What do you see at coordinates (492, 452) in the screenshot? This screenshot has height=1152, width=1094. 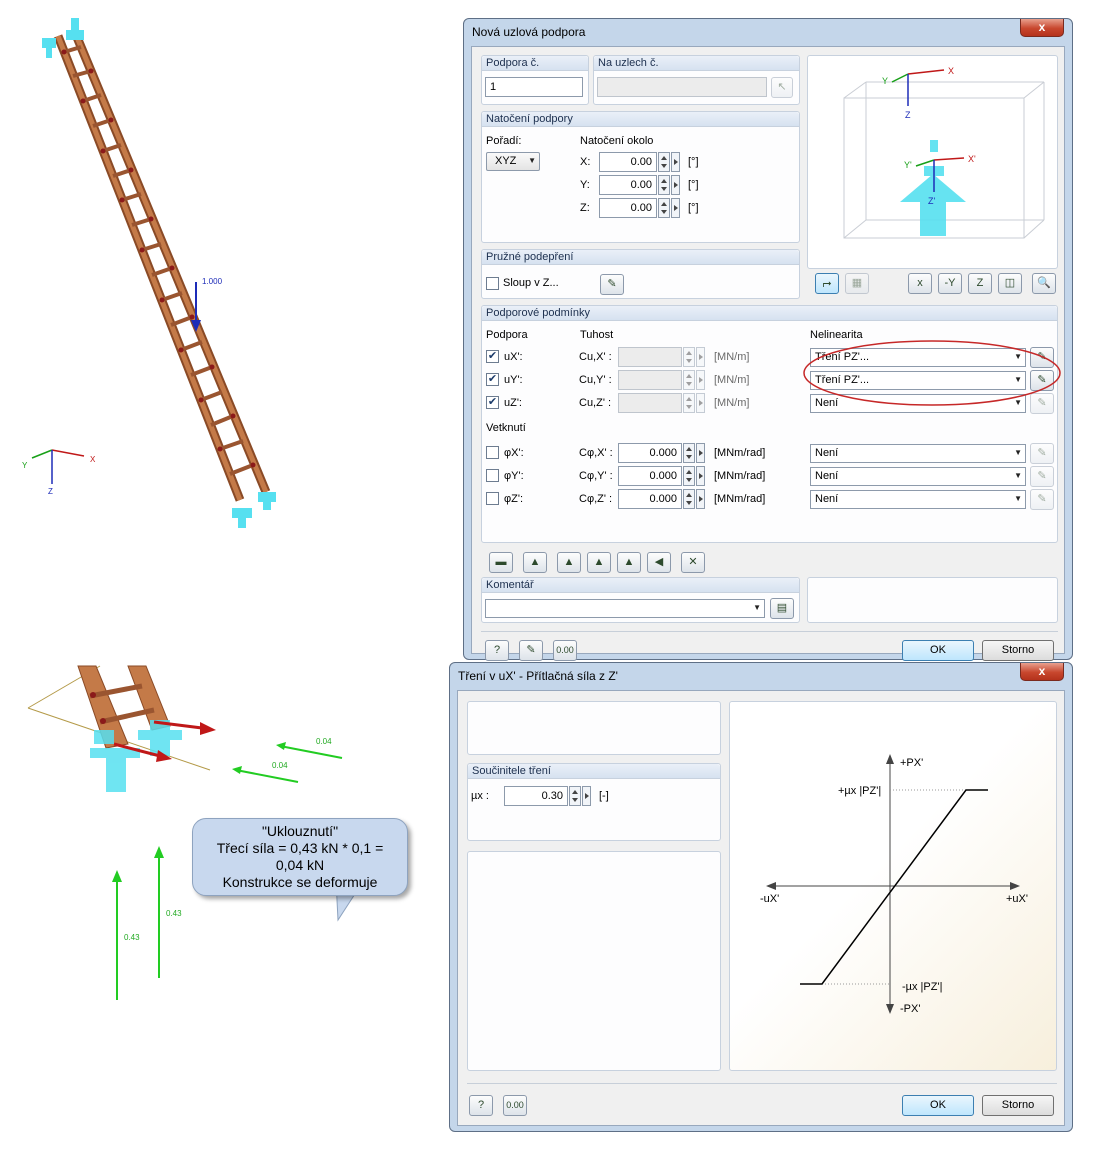 I see `phix-checkbox` at bounding box center [492, 452].